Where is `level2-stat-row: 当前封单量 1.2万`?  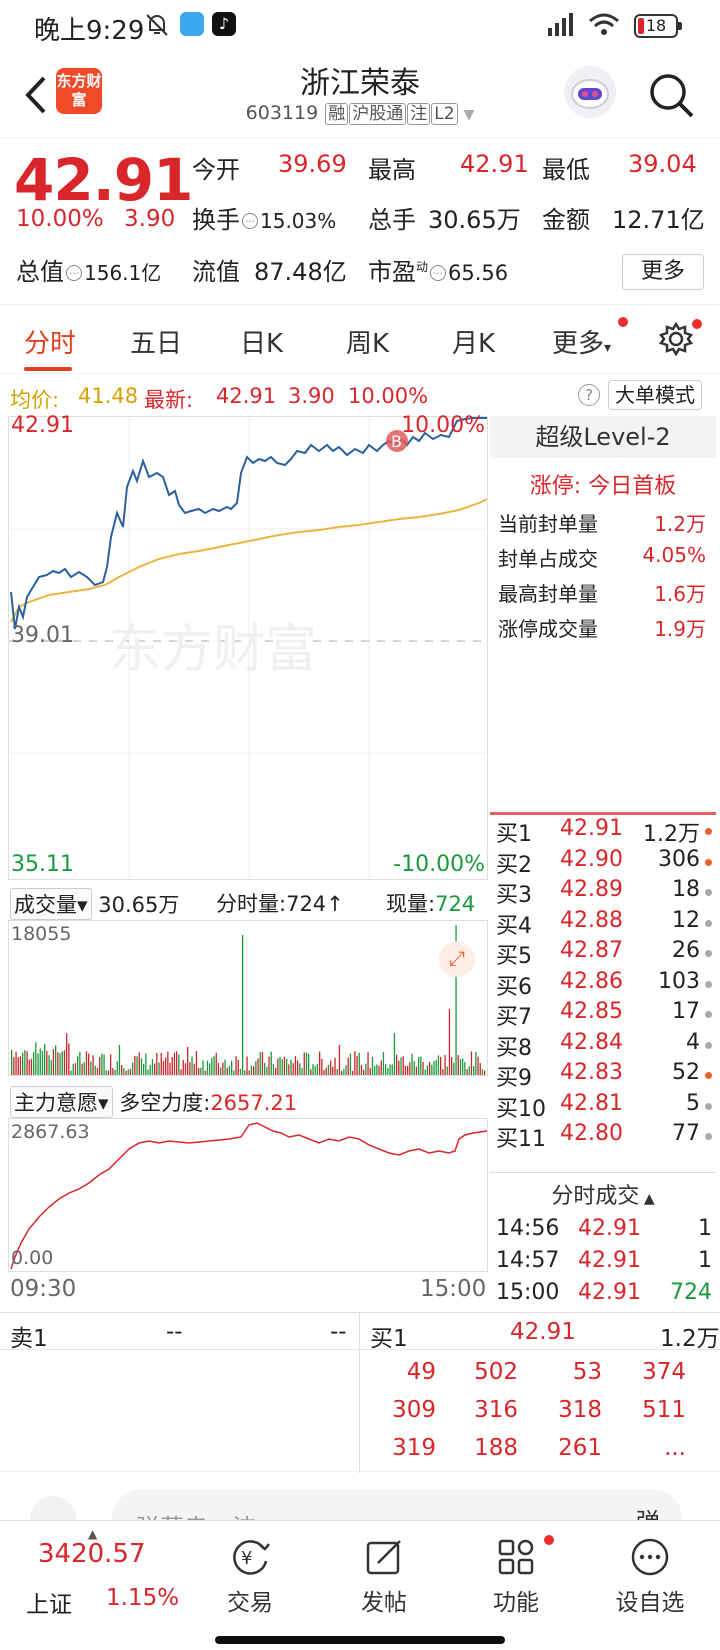 level2-stat-row: 当前封单量 1.2万 is located at coordinates (605, 522).